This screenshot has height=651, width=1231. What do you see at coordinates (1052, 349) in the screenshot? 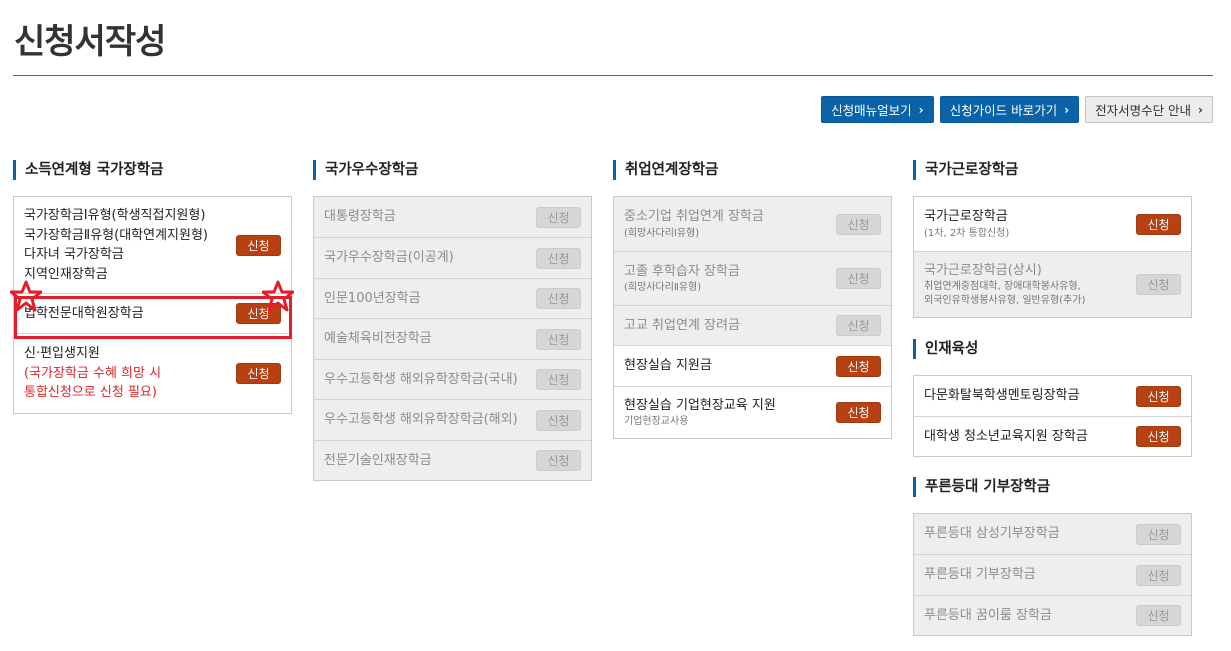
I see `section-heading: 인재육성` at bounding box center [1052, 349].